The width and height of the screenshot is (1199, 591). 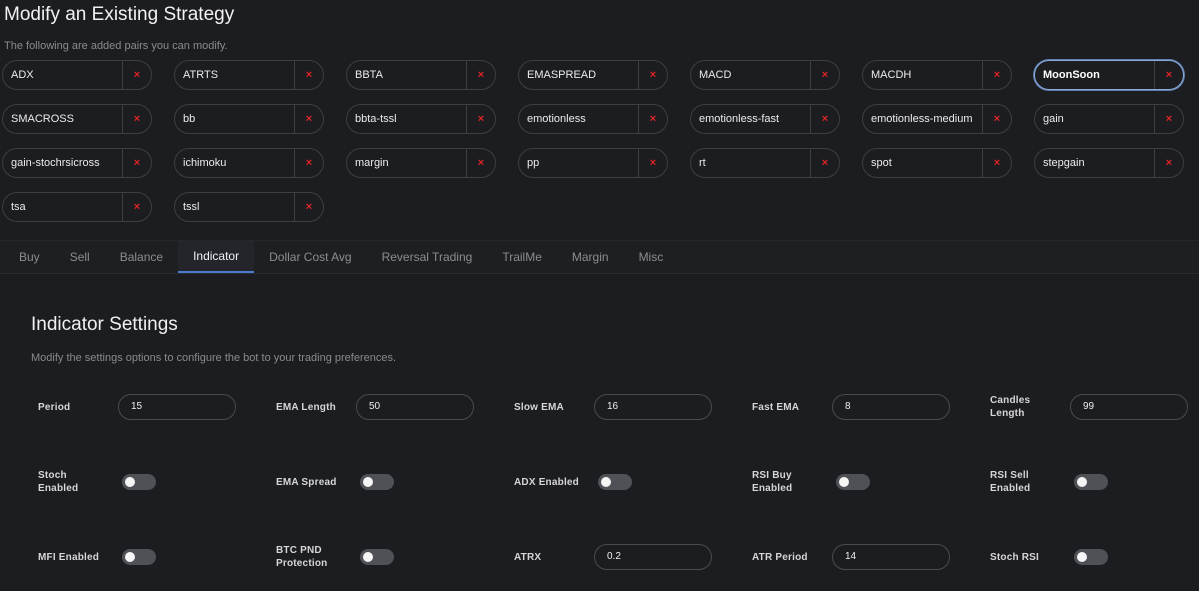 I want to click on pair-name: EMASPREAD, so click(x=579, y=75).